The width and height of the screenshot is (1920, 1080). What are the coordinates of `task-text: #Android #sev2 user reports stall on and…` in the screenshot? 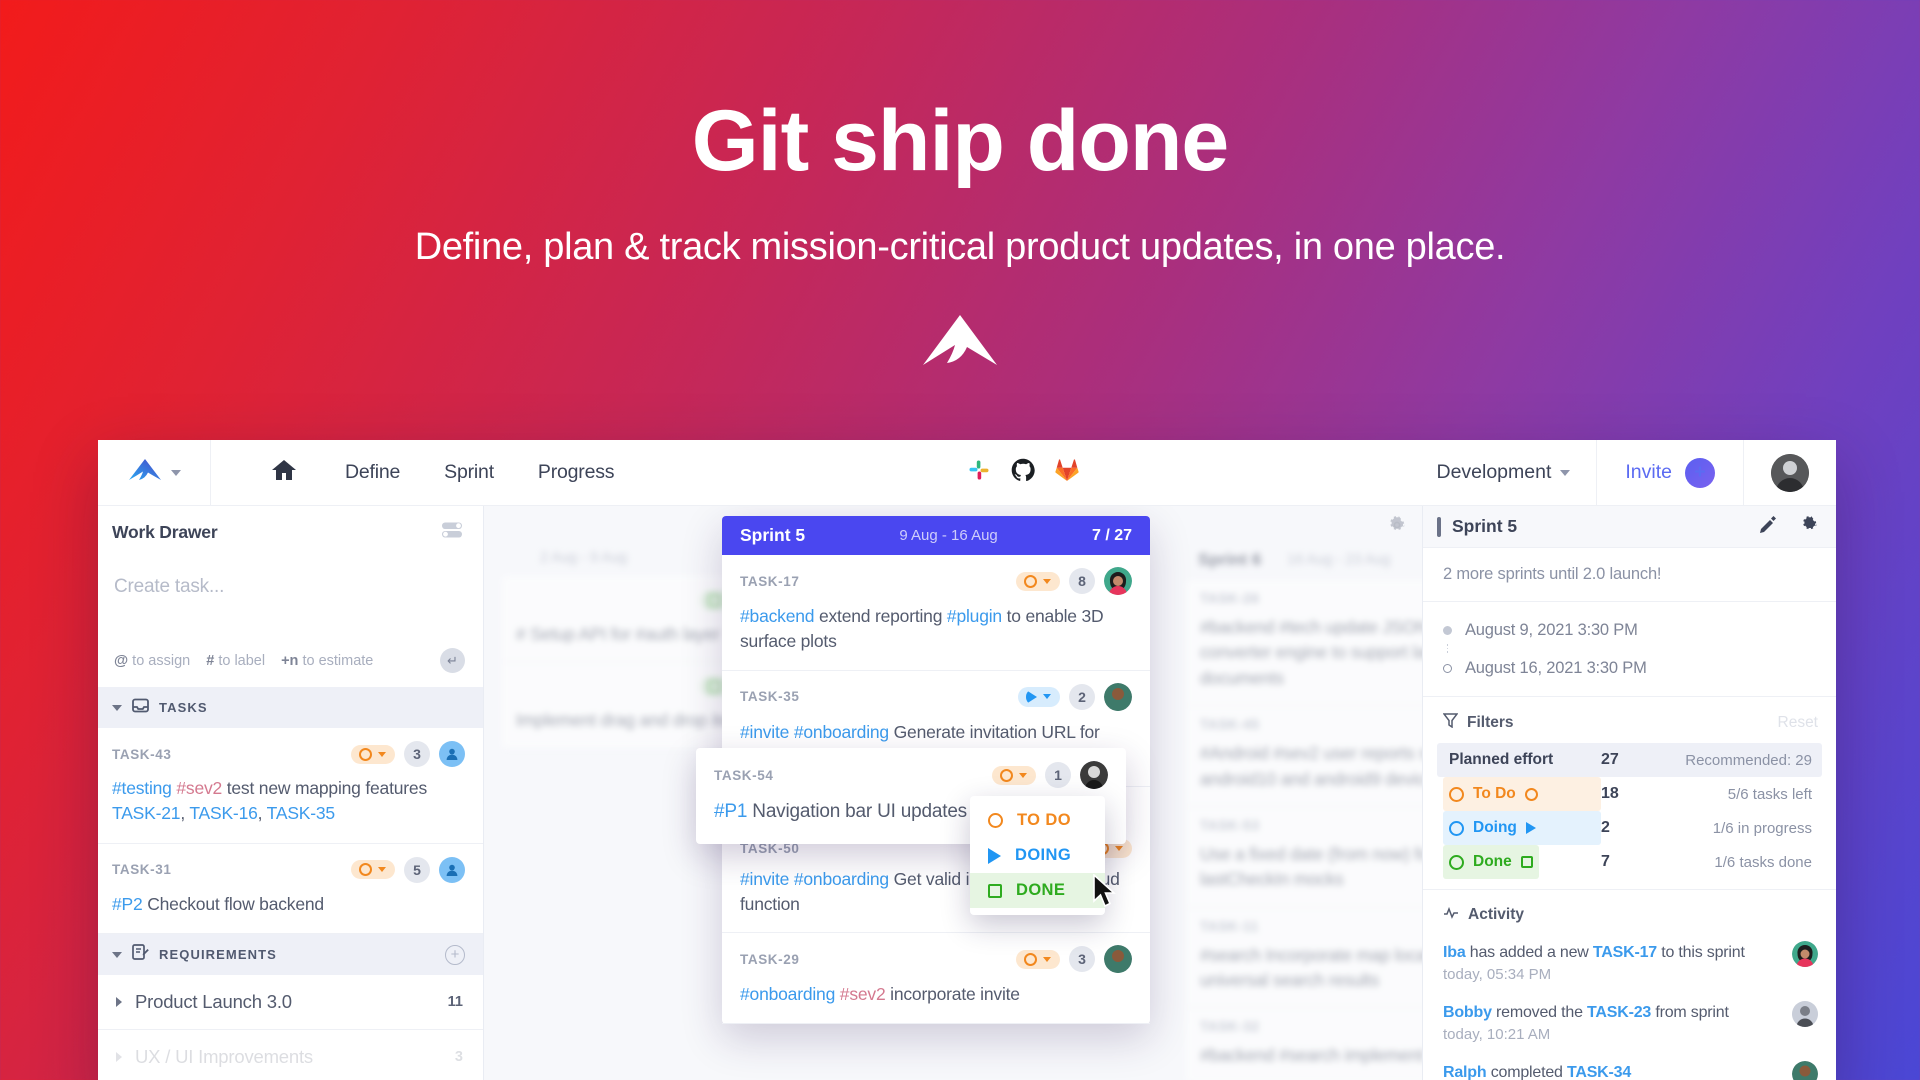 It's located at (1311, 766).